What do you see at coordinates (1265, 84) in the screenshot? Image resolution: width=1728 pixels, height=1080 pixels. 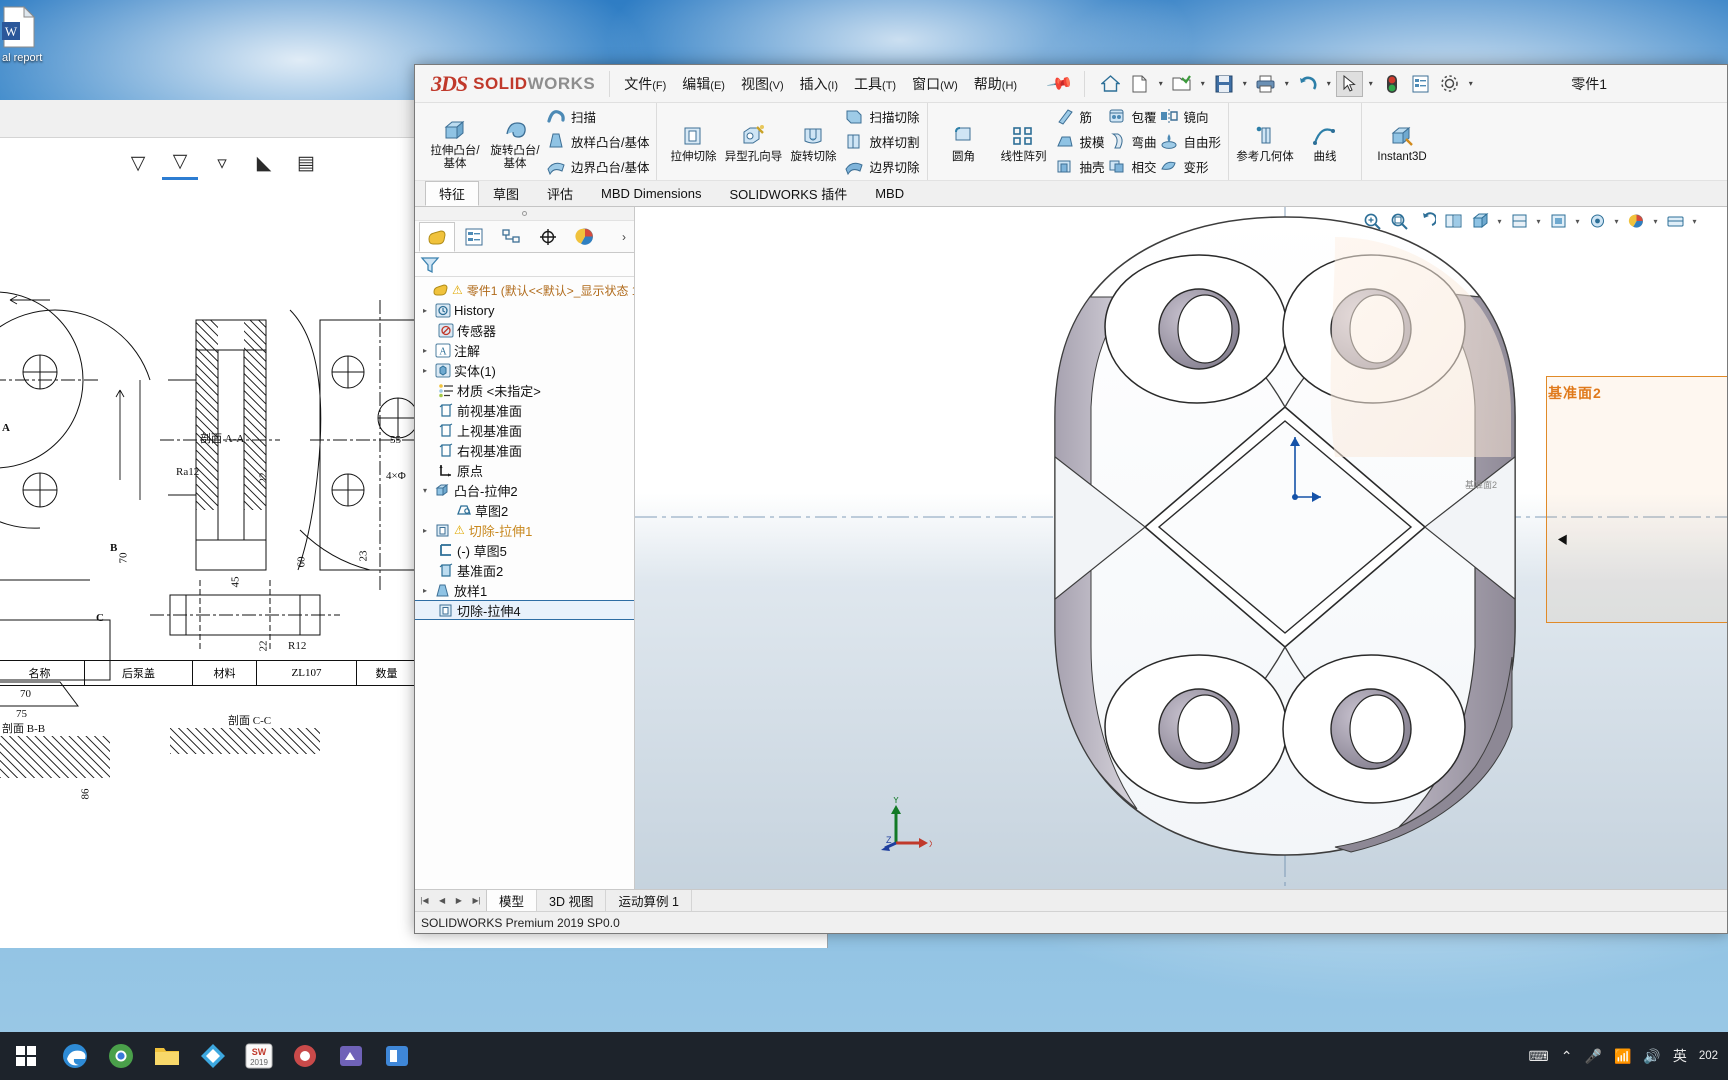 I see `print-button` at bounding box center [1265, 84].